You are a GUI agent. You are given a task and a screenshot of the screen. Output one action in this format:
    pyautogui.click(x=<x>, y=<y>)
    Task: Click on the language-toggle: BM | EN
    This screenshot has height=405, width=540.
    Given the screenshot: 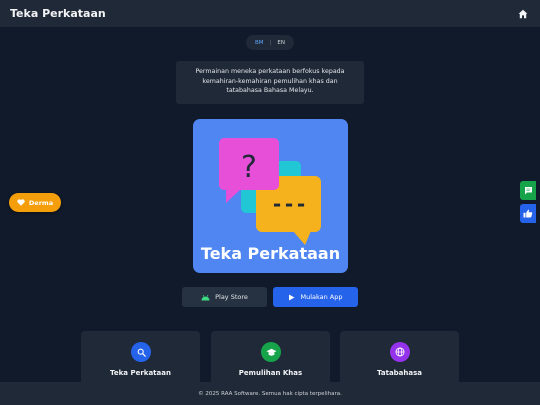 What is the action you would take?
    pyautogui.click(x=270, y=42)
    